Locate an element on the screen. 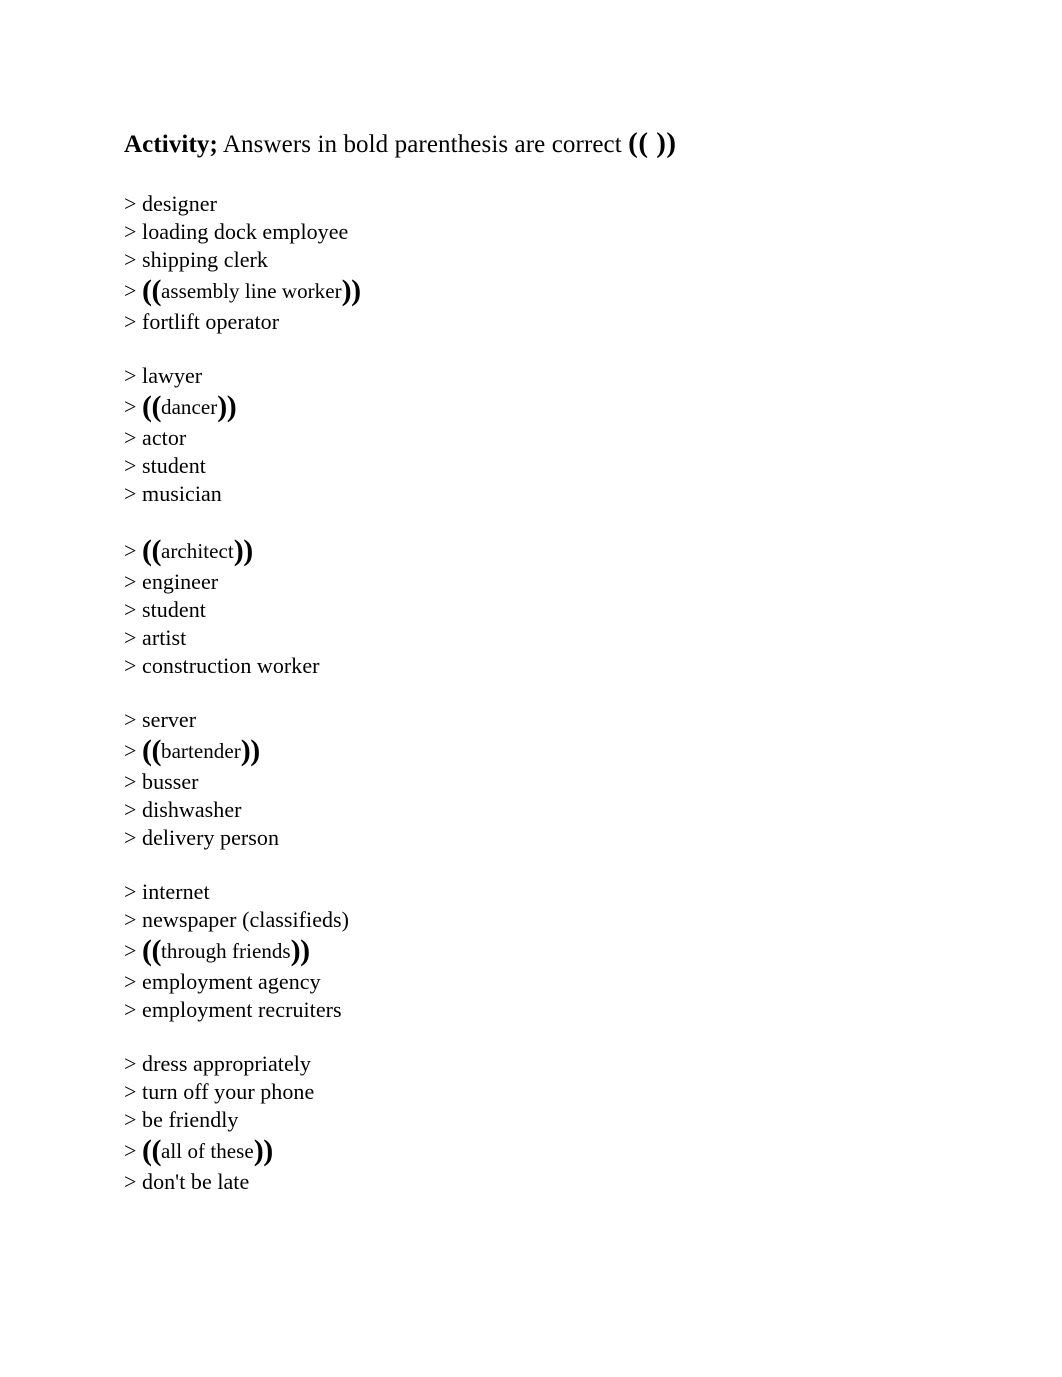 The height and width of the screenshot is (1377, 1062). page-title-strong: Activity; is located at coordinates (171, 144).